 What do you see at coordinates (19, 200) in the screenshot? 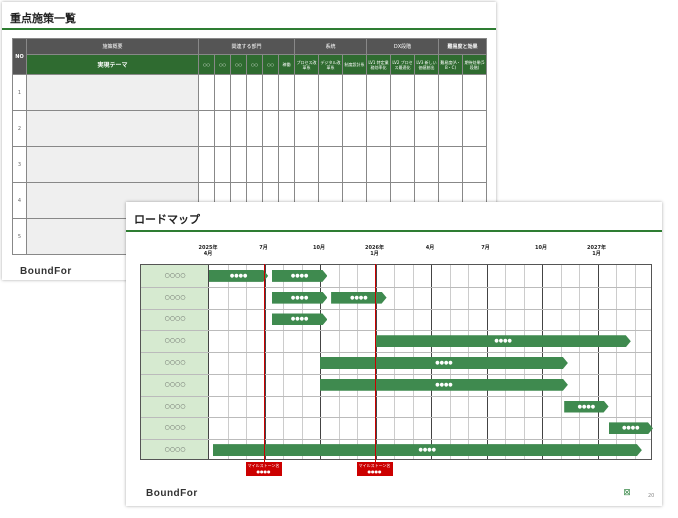
I see `row-number: 4` at bounding box center [19, 200].